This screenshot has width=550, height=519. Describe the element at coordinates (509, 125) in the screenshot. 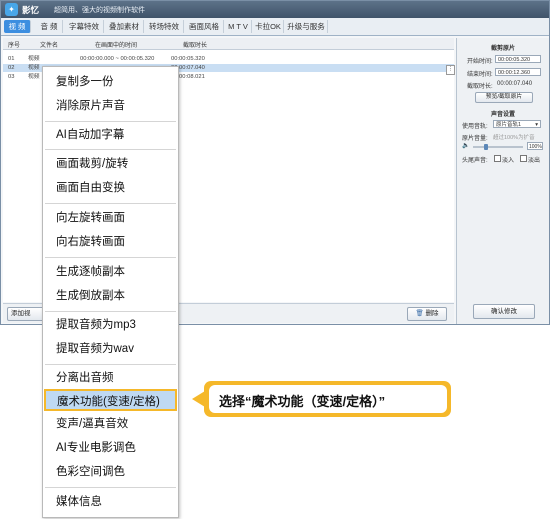

I see `track-value: 原片音轨1` at that location.